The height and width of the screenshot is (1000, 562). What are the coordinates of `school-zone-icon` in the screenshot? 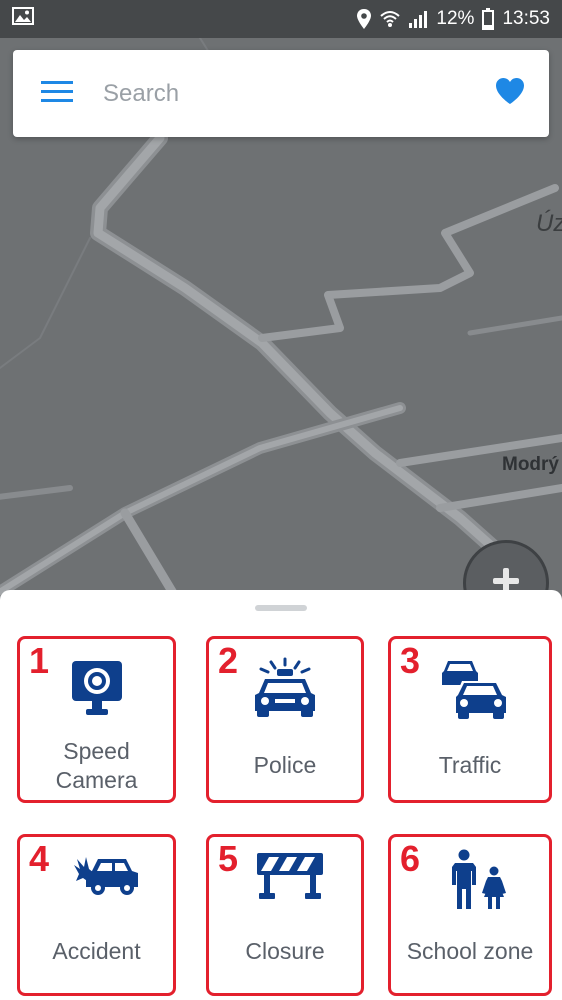 It's located at (470, 880).